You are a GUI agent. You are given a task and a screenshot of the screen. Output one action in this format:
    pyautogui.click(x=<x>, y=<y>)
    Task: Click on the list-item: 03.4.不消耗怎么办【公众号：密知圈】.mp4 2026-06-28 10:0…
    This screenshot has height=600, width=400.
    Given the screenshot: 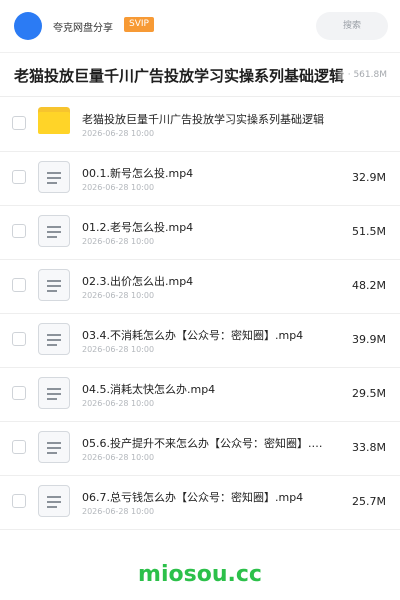 What is the action you would take?
    pyautogui.click(x=200, y=341)
    